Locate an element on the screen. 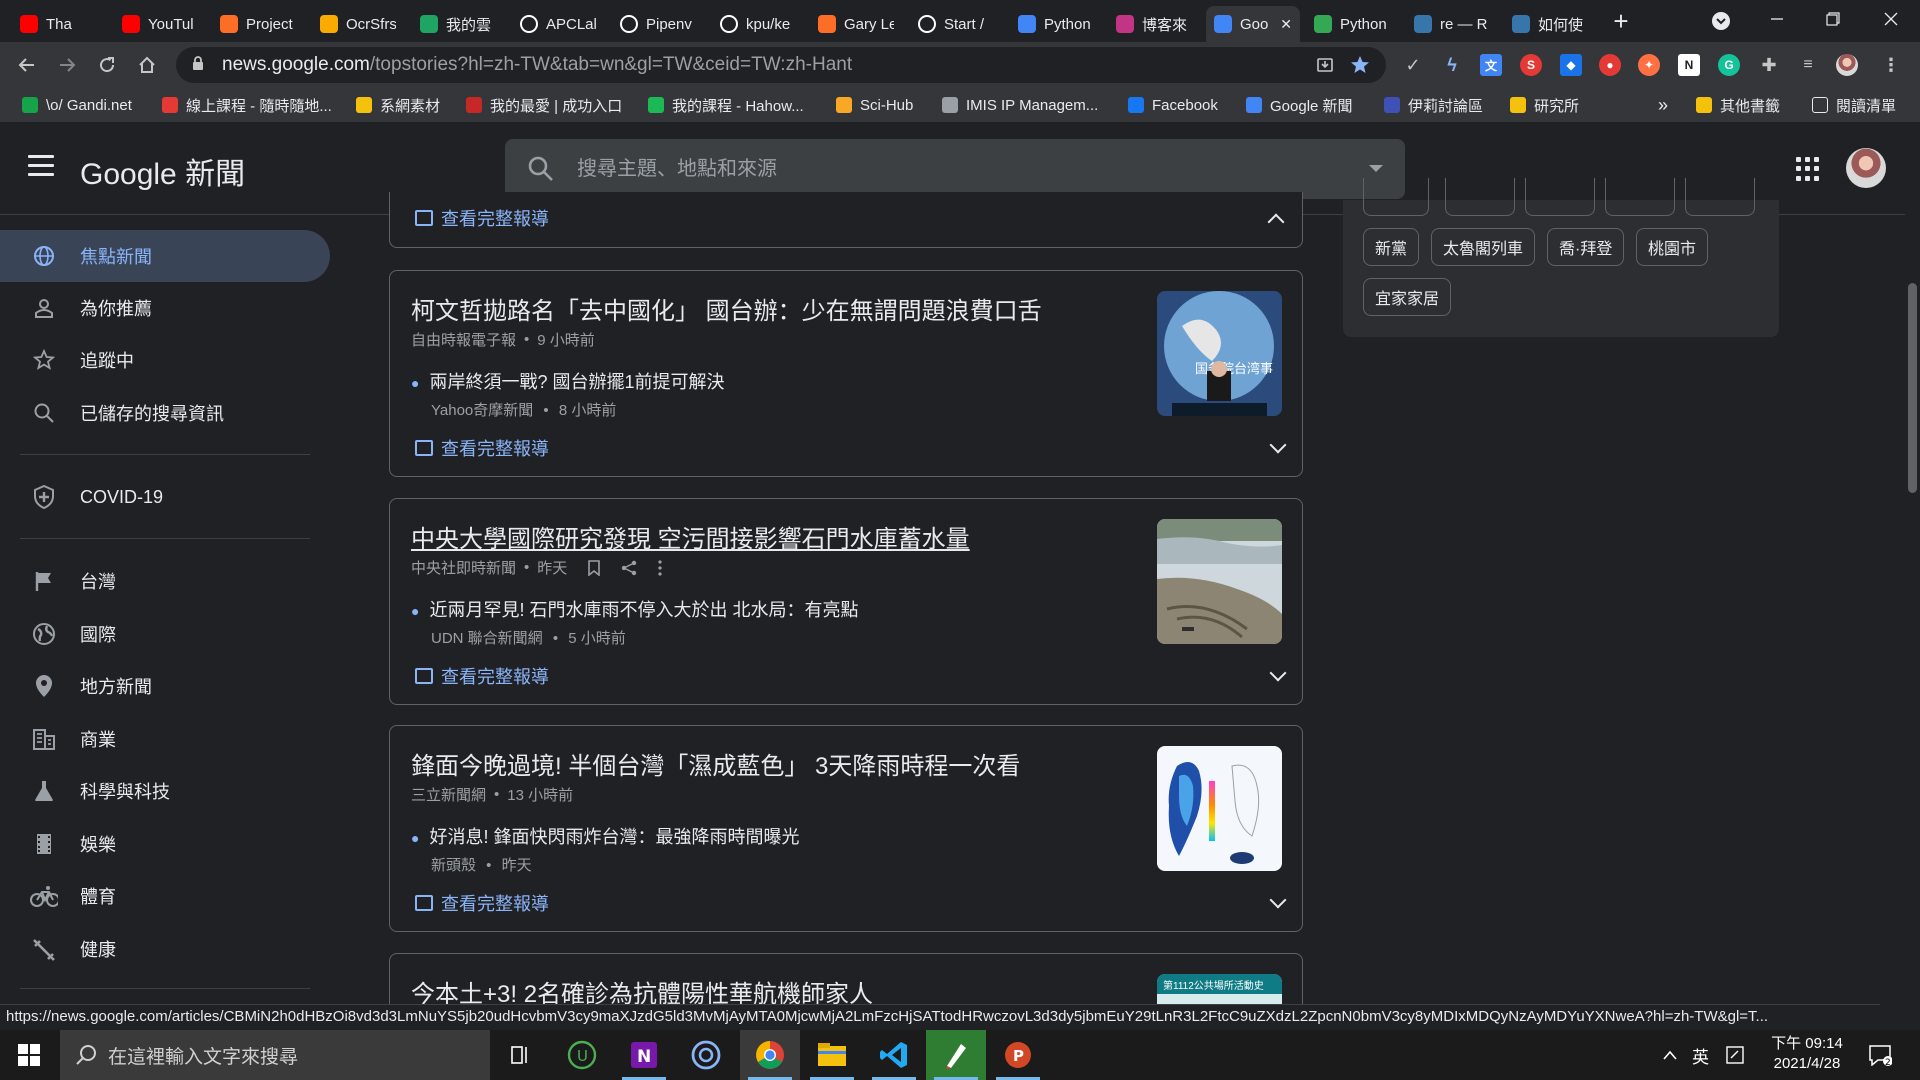  nav-item: 商業 is located at coordinates (165, 739).